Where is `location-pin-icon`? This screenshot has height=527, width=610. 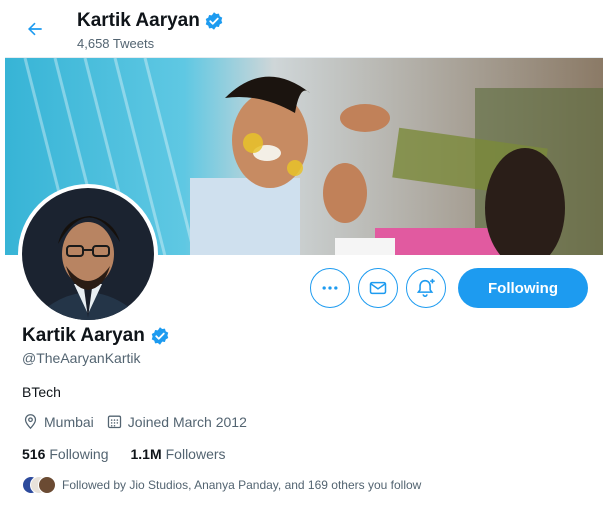 location-pin-icon is located at coordinates (30, 422).